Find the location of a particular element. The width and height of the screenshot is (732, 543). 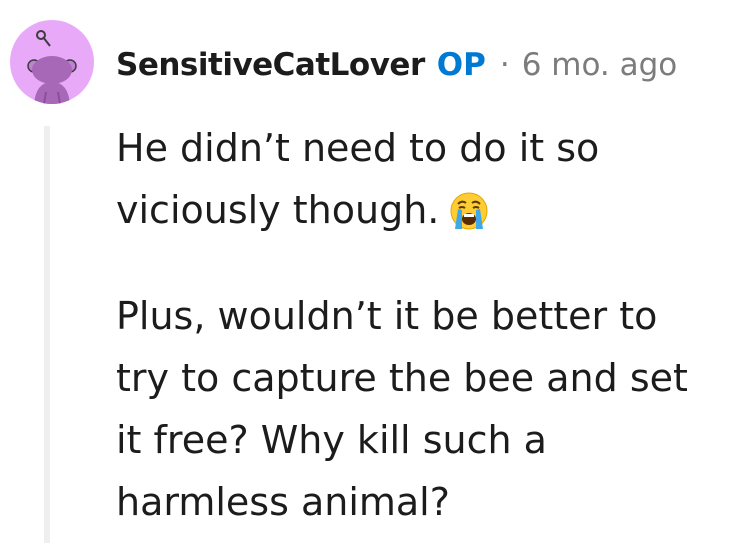

loudly-crying-face-icon is located at coordinates (469, 208).